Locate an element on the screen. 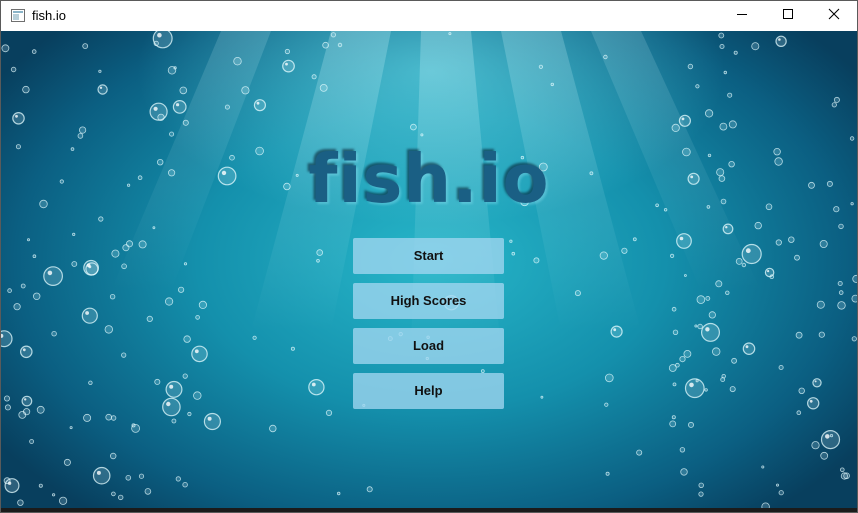 Image resolution: width=858 pixels, height=513 pixels. title-bar: fish.io is located at coordinates (429, 16).